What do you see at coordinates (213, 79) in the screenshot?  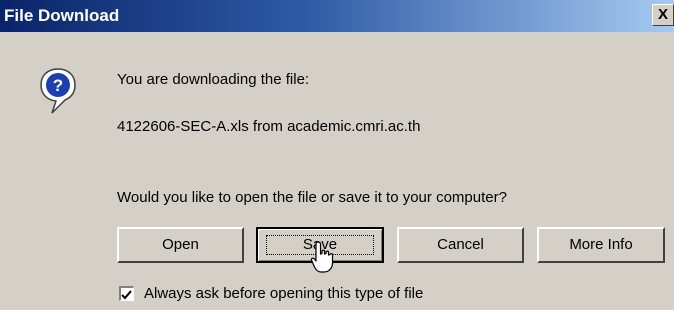 I see `download-intro-text: You are downloading the file:` at bounding box center [213, 79].